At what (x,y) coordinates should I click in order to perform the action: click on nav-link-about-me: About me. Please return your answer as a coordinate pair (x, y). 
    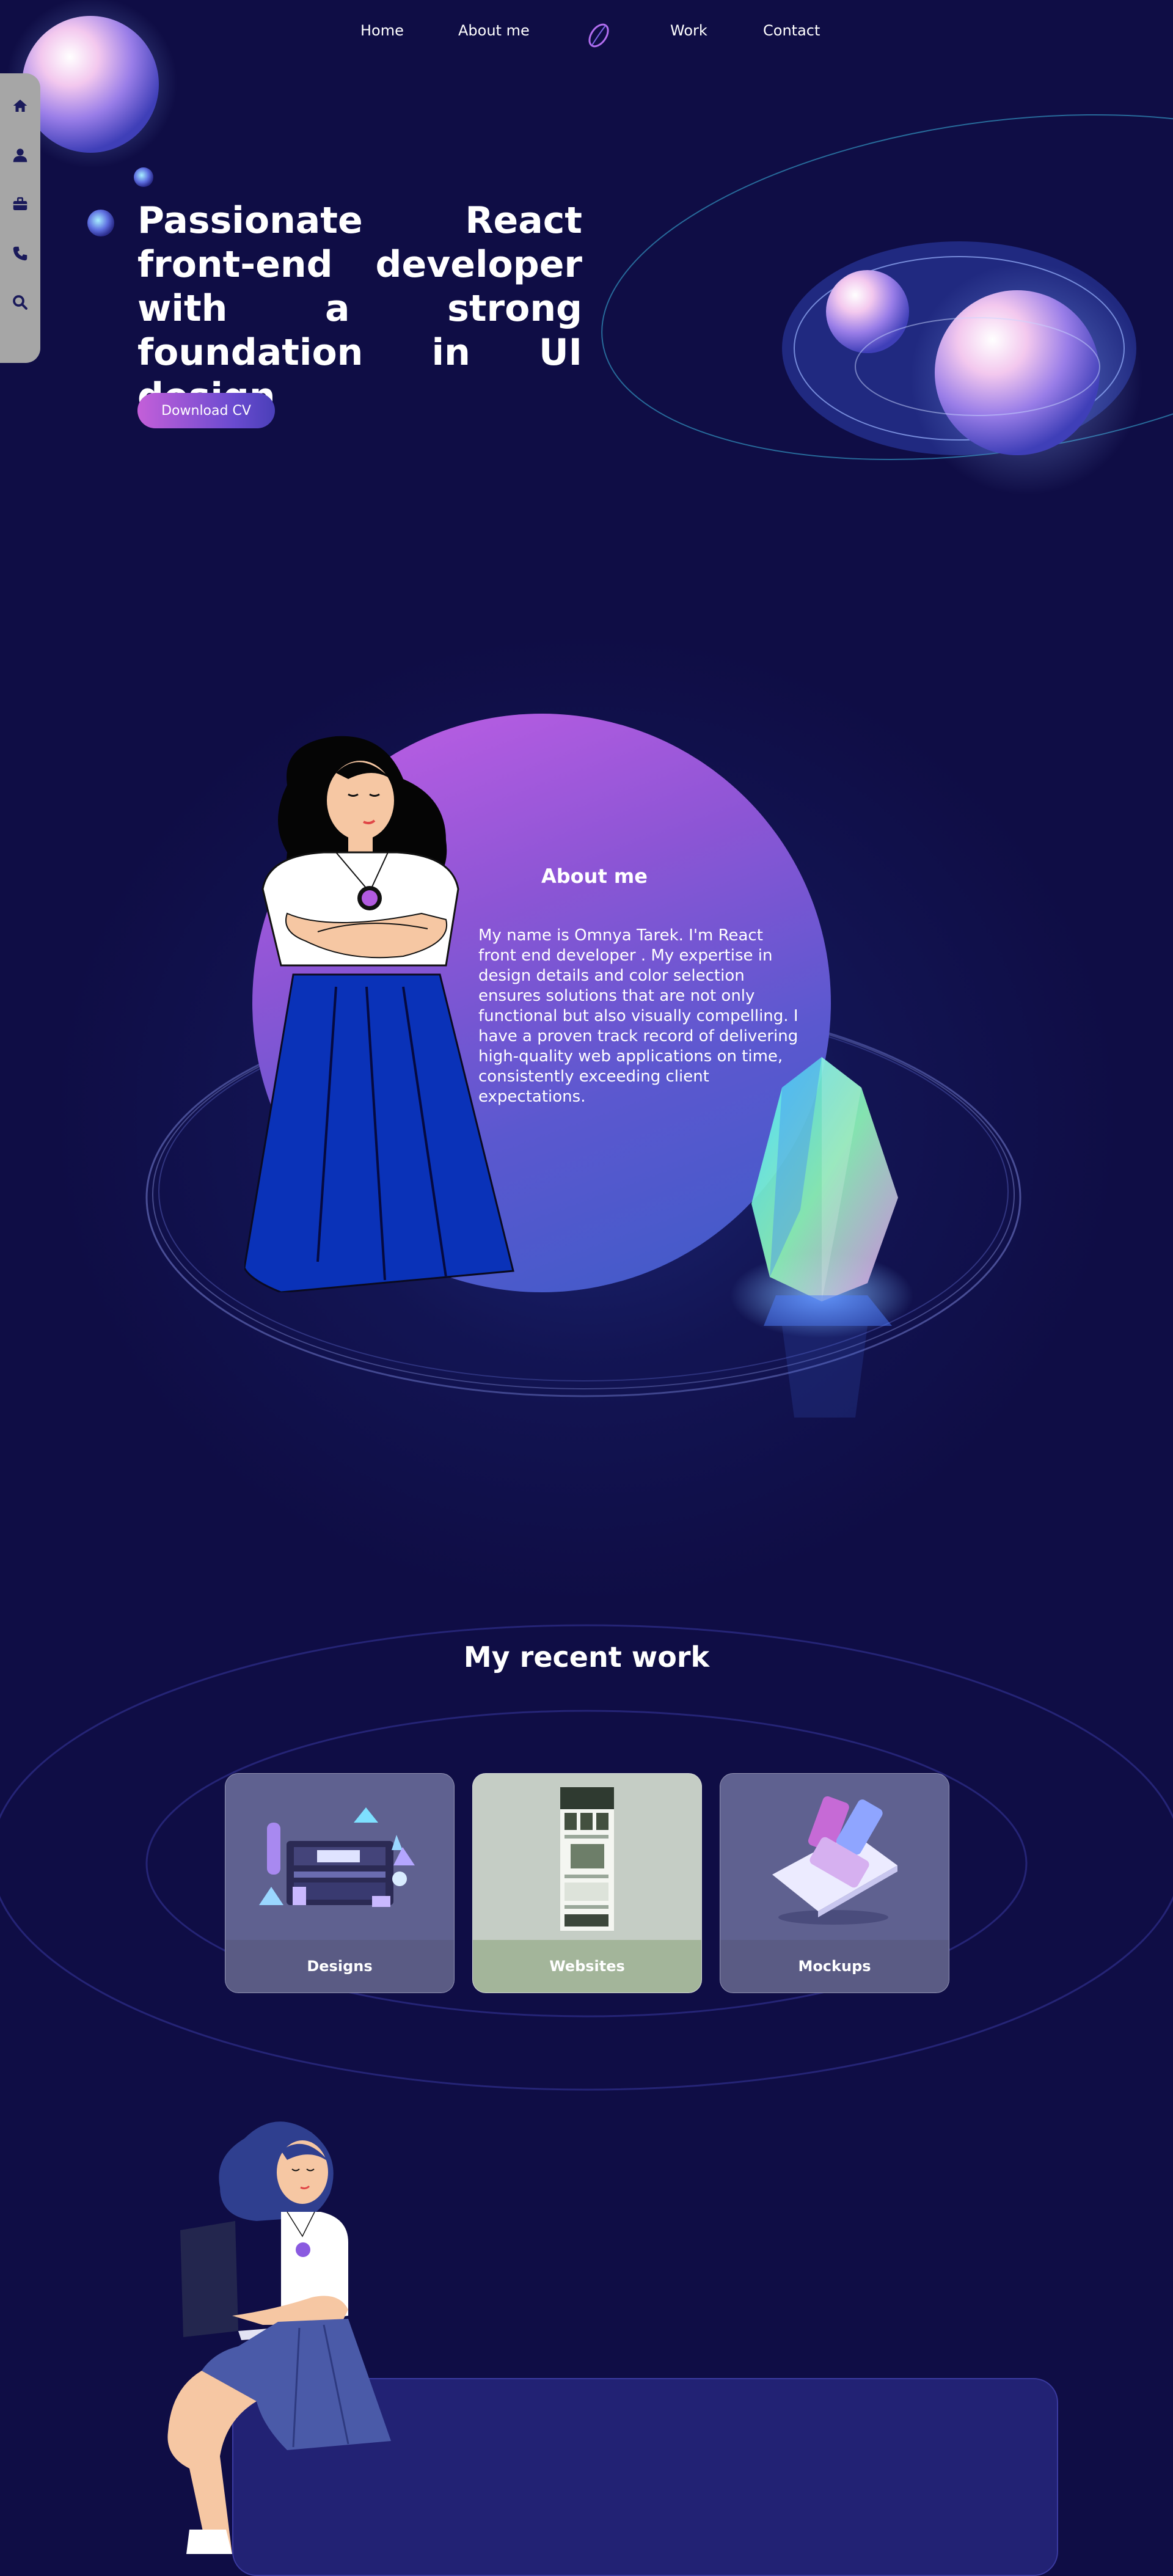
    Looking at the image, I should click on (494, 30).